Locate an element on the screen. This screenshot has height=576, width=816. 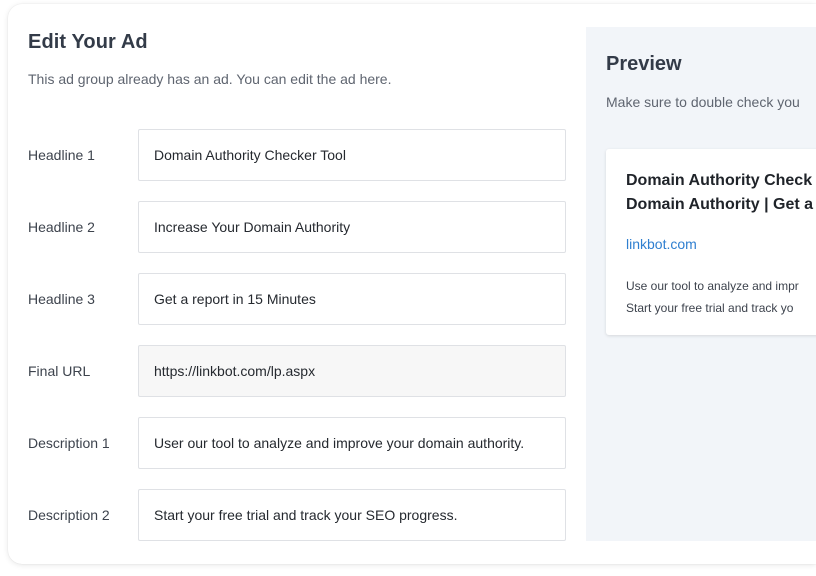
headline-3-input is located at coordinates (352, 299).